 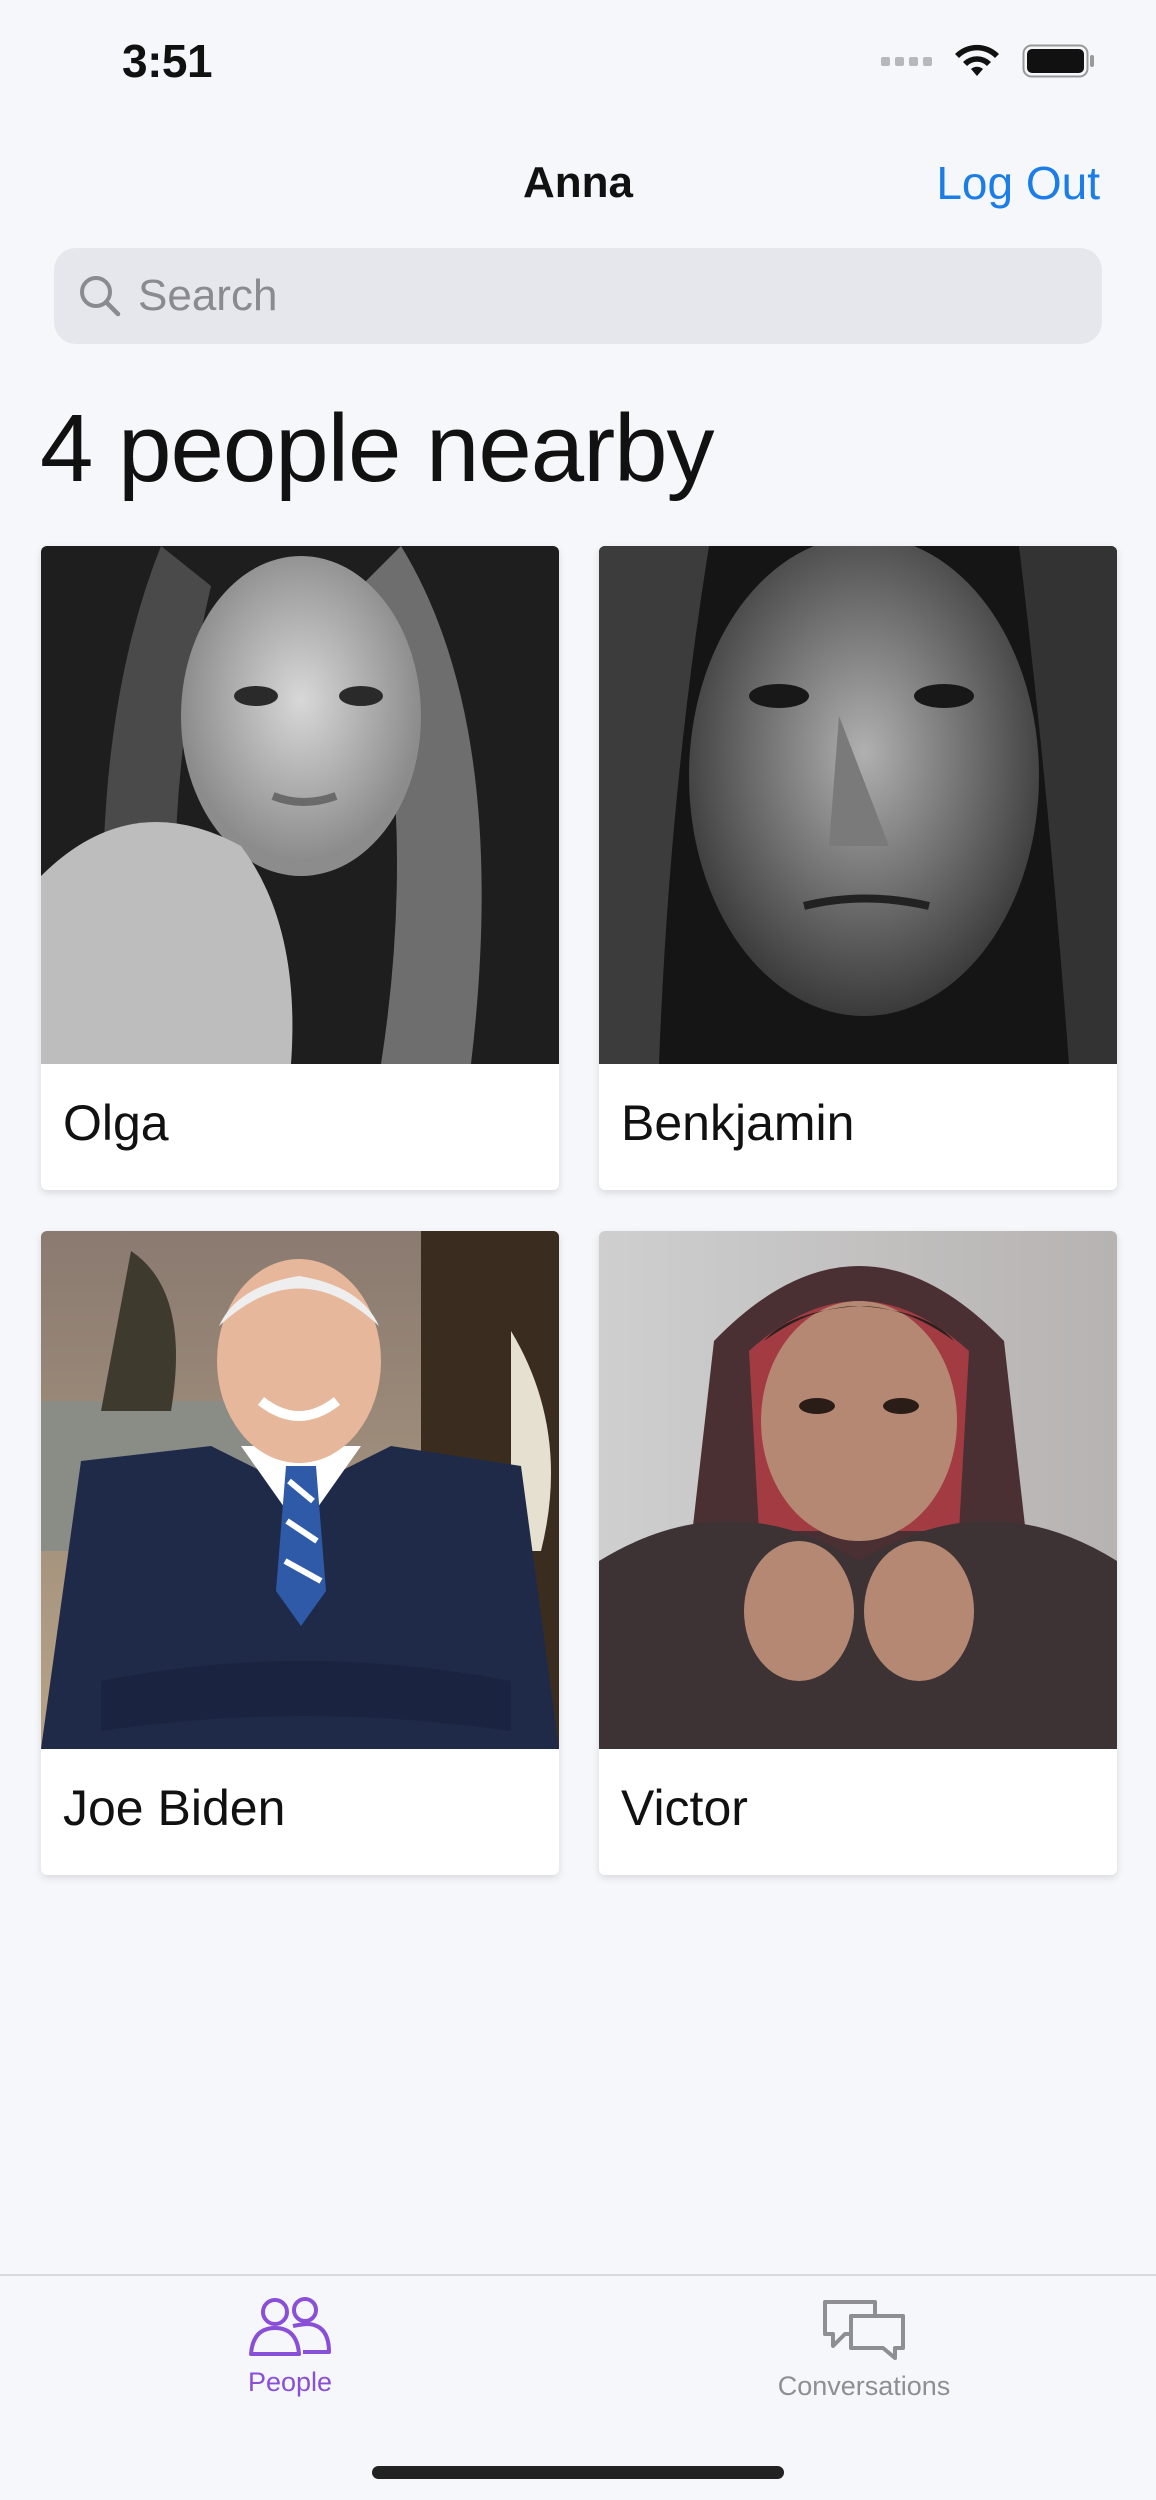 I want to click on person-name: Olga, so click(x=116, y=1123).